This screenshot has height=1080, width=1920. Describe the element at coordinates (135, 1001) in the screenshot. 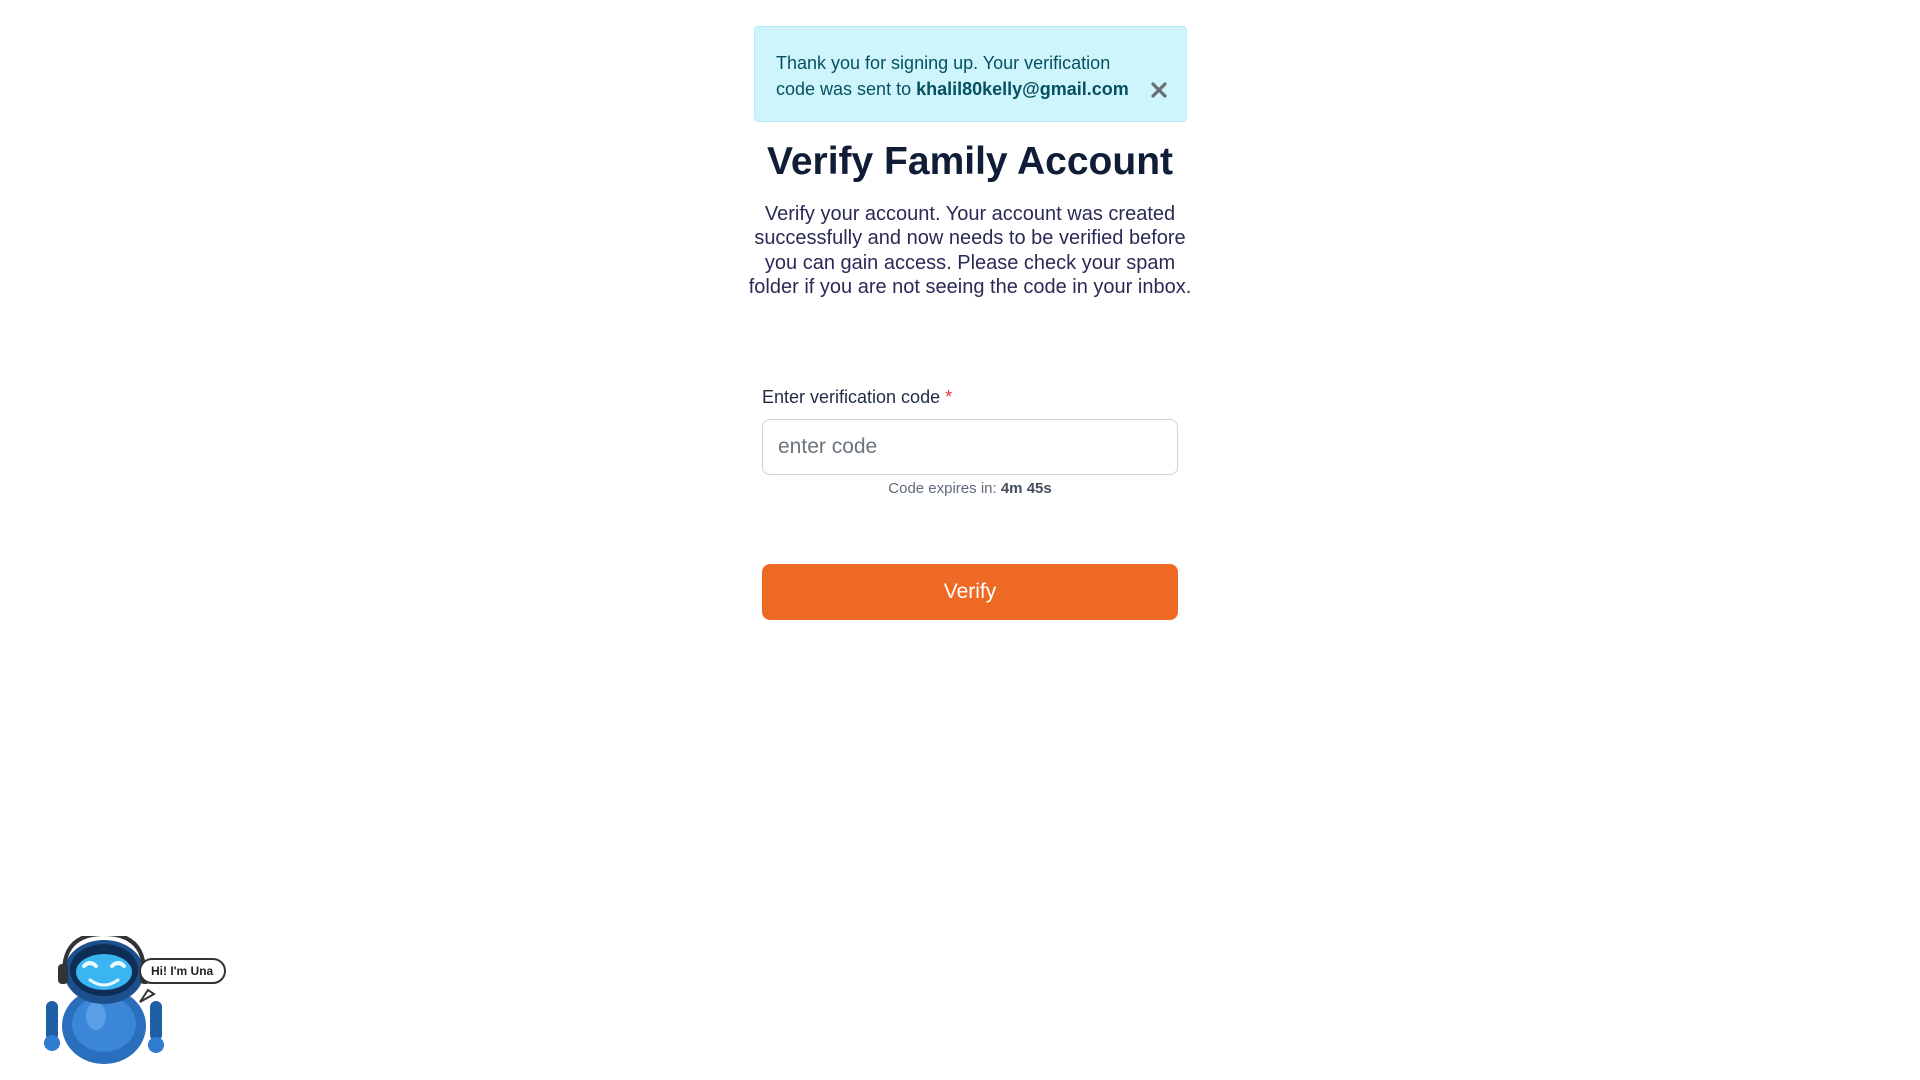

I see `robot-icon` at that location.